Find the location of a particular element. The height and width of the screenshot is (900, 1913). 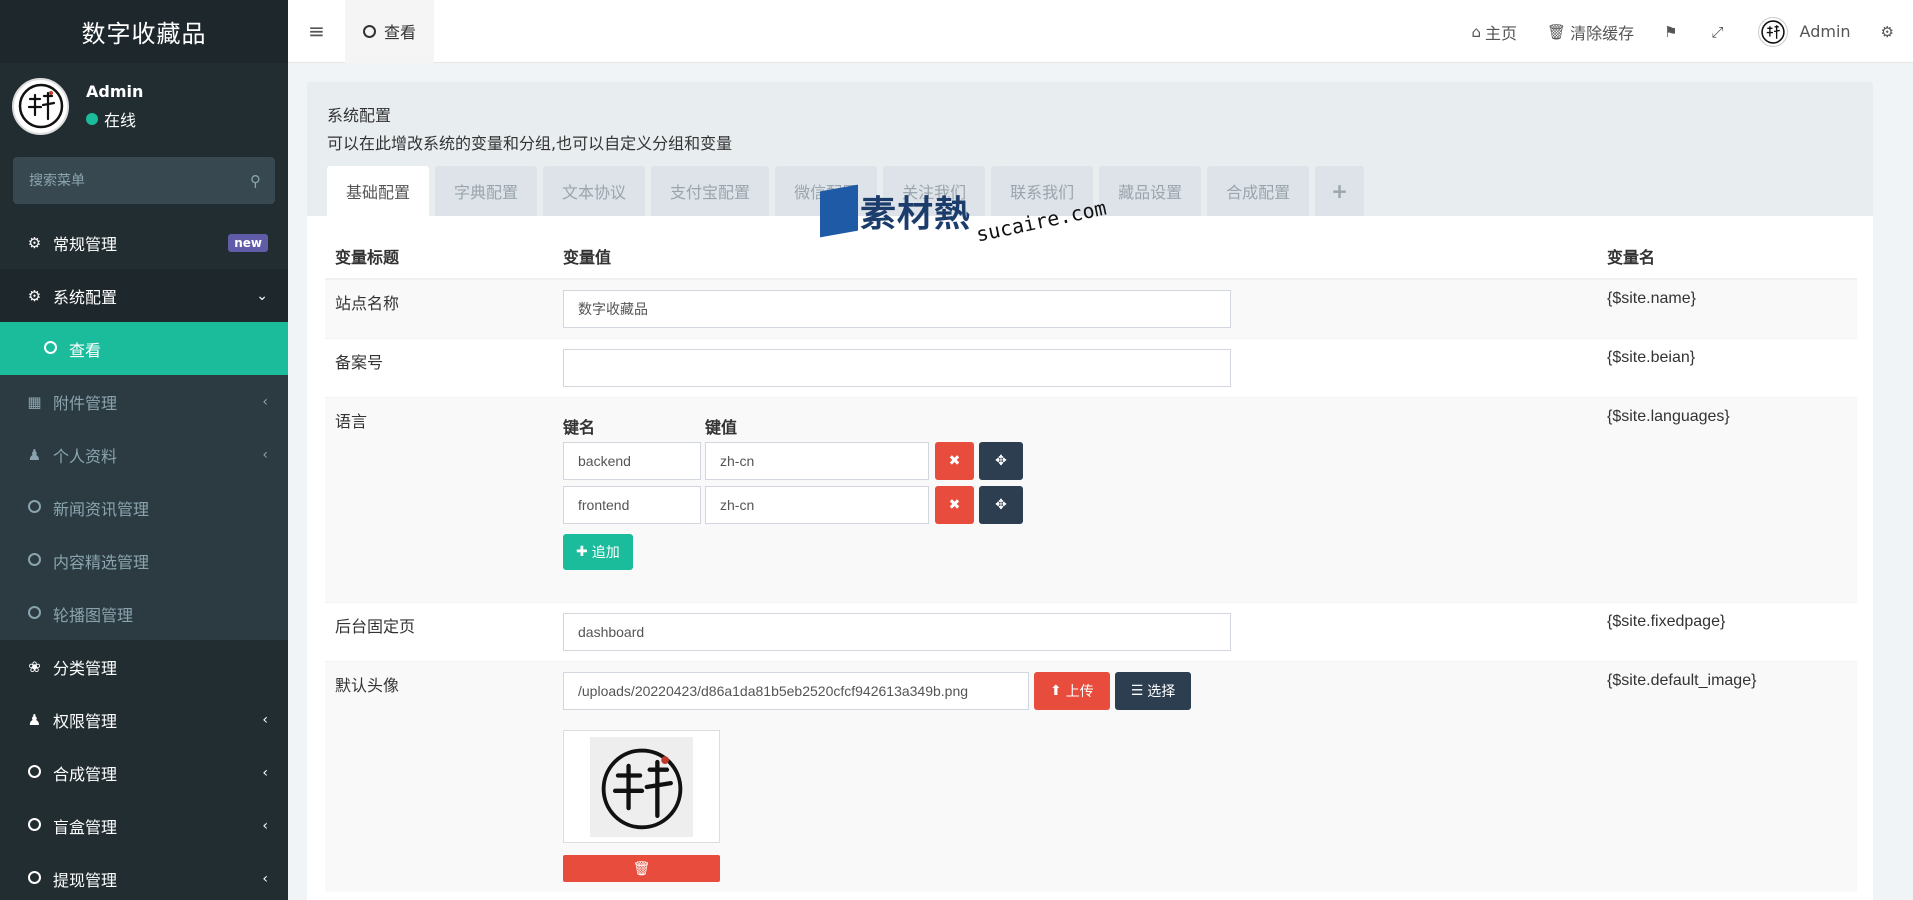

top-user-name: Admin is located at coordinates (1825, 31).